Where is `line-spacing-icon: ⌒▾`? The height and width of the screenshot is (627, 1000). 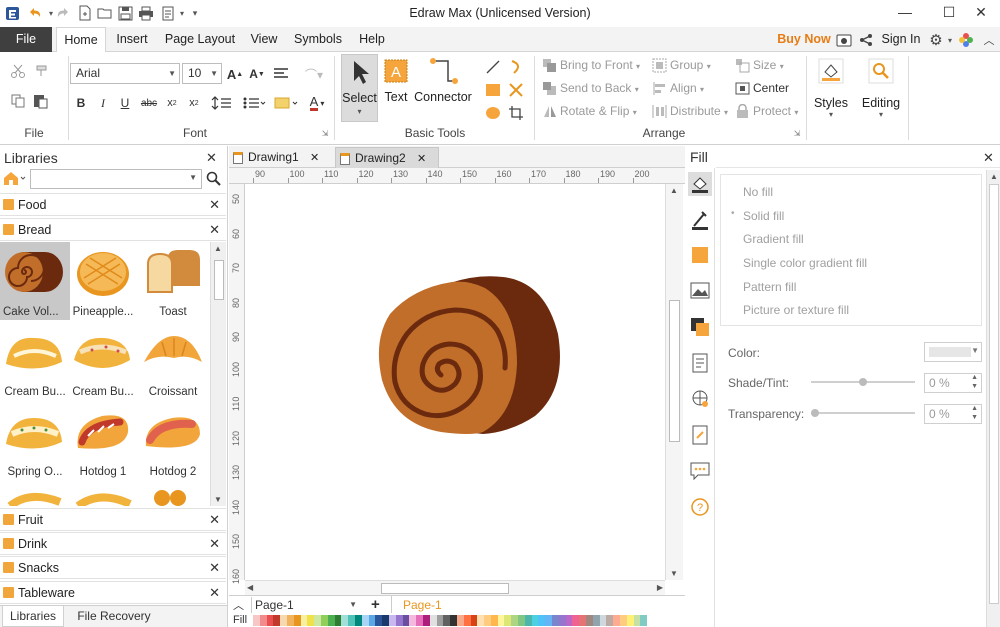 line-spacing-icon: ⌒▾ is located at coordinates (314, 74).